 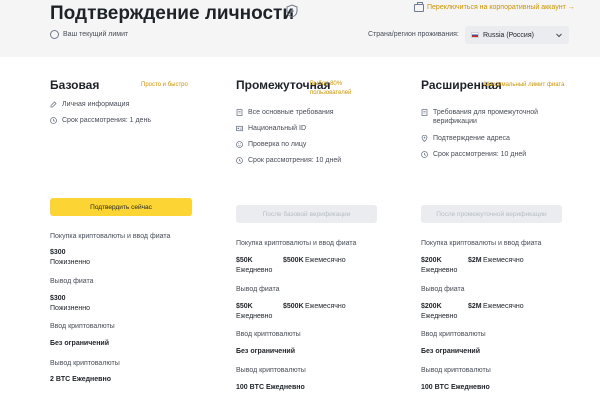 I want to click on limit-value: 2 BTC Ежедневно, so click(x=80, y=379).